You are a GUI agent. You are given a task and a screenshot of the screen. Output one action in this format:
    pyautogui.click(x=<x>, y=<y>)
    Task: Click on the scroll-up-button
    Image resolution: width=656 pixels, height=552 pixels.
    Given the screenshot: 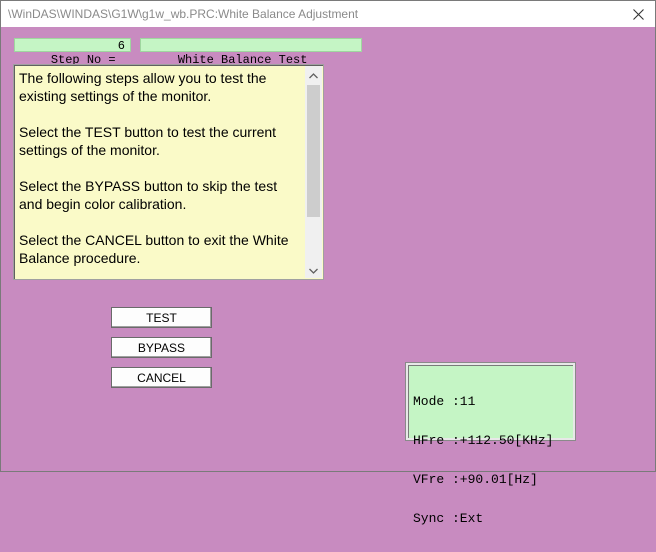 What is the action you would take?
    pyautogui.click(x=313, y=74)
    